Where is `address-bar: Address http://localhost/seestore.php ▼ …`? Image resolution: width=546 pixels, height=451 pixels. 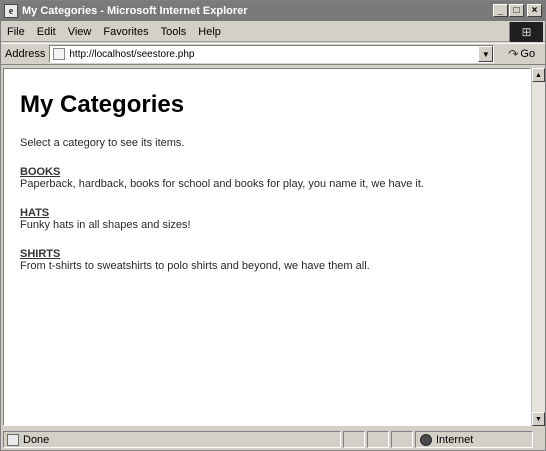 address-bar: Address http://localhost/seestore.php ▼ … is located at coordinates (273, 54).